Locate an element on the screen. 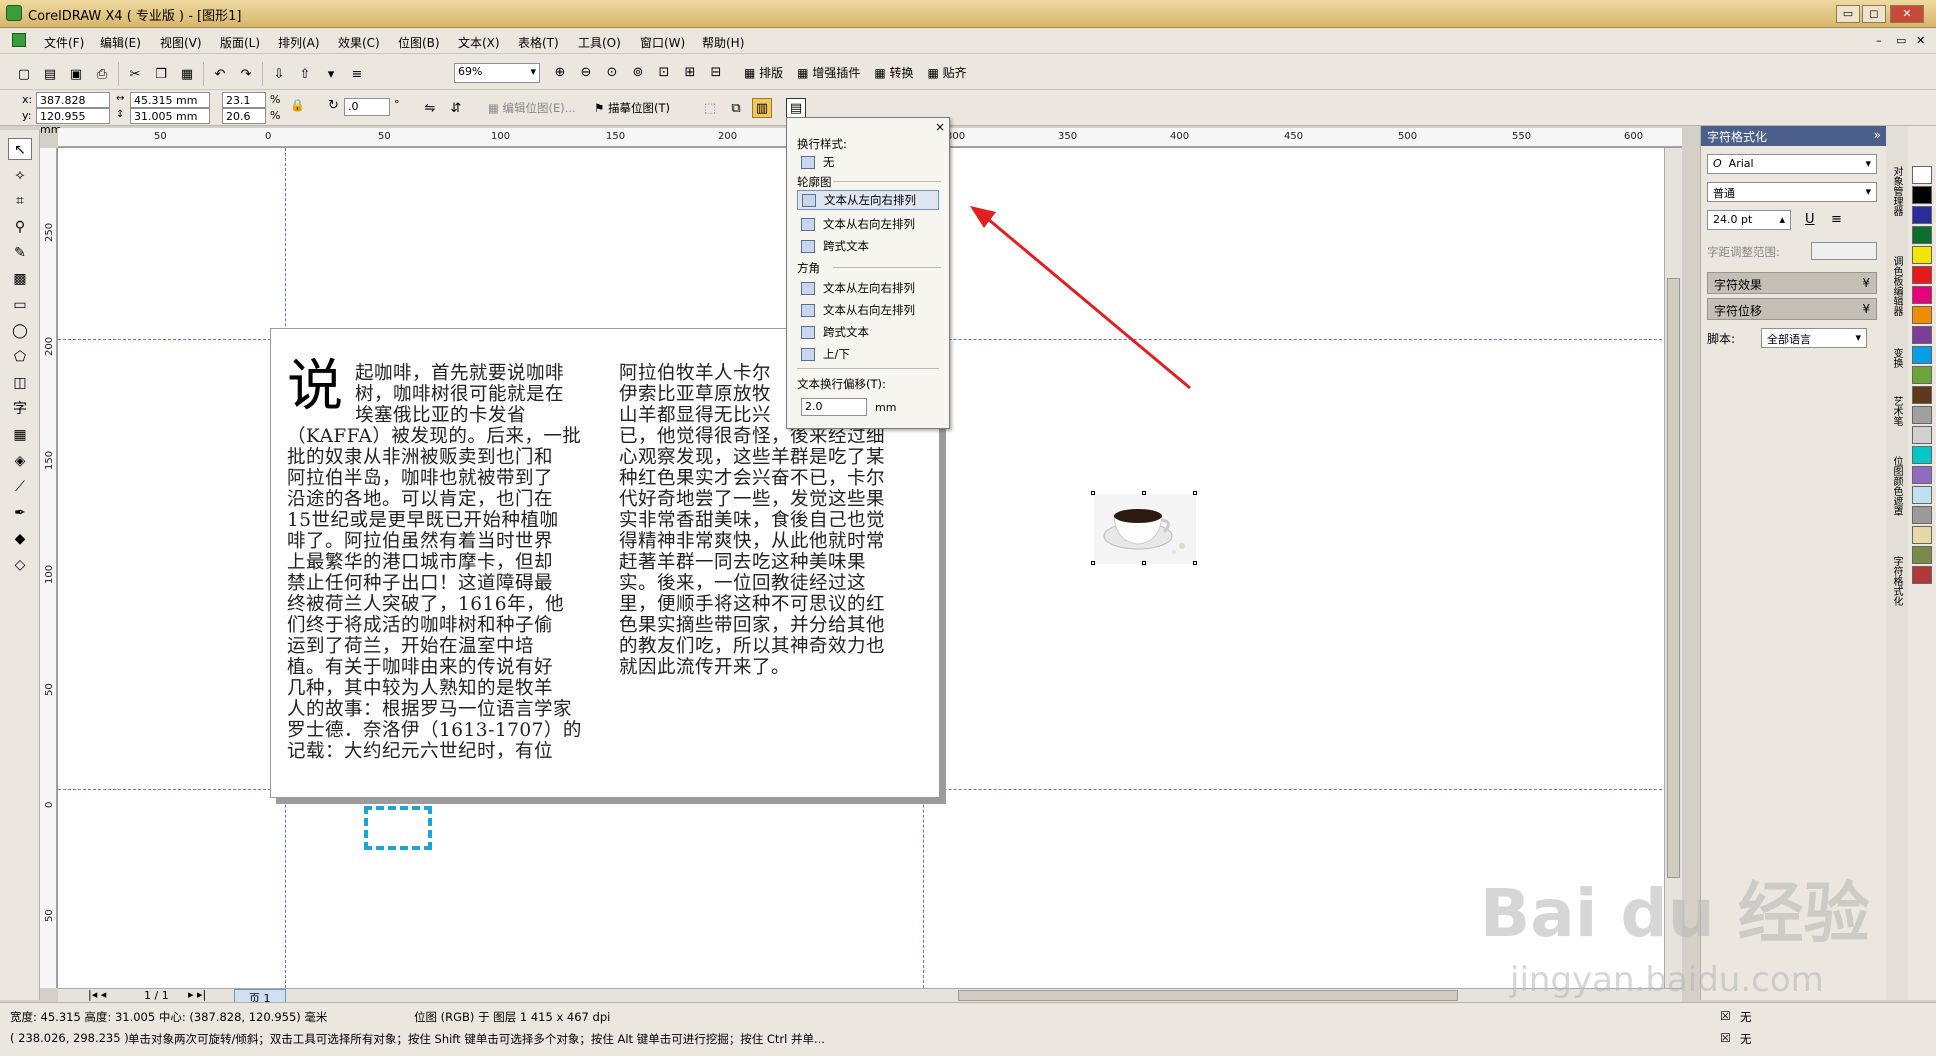  page-nav-first-icon: |◂ ◂ is located at coordinates (97, 994).